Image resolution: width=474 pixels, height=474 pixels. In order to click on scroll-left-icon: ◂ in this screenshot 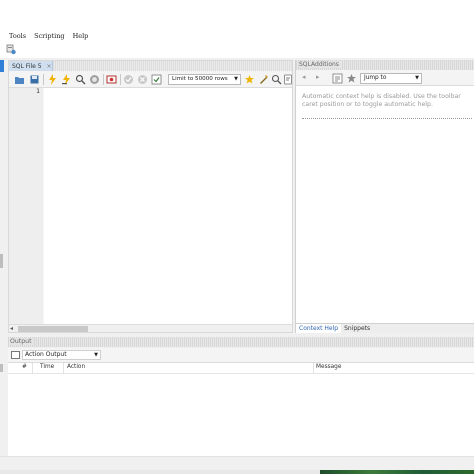, I will do `click(11, 328)`.